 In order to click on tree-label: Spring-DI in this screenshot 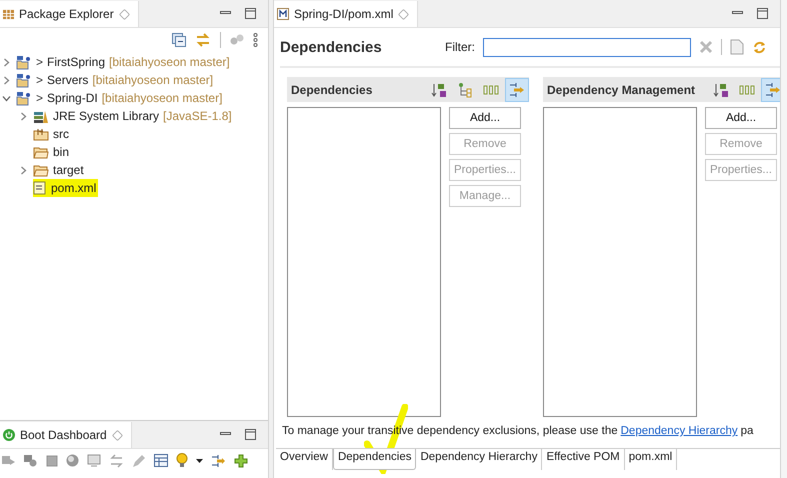, I will do `click(72, 98)`.